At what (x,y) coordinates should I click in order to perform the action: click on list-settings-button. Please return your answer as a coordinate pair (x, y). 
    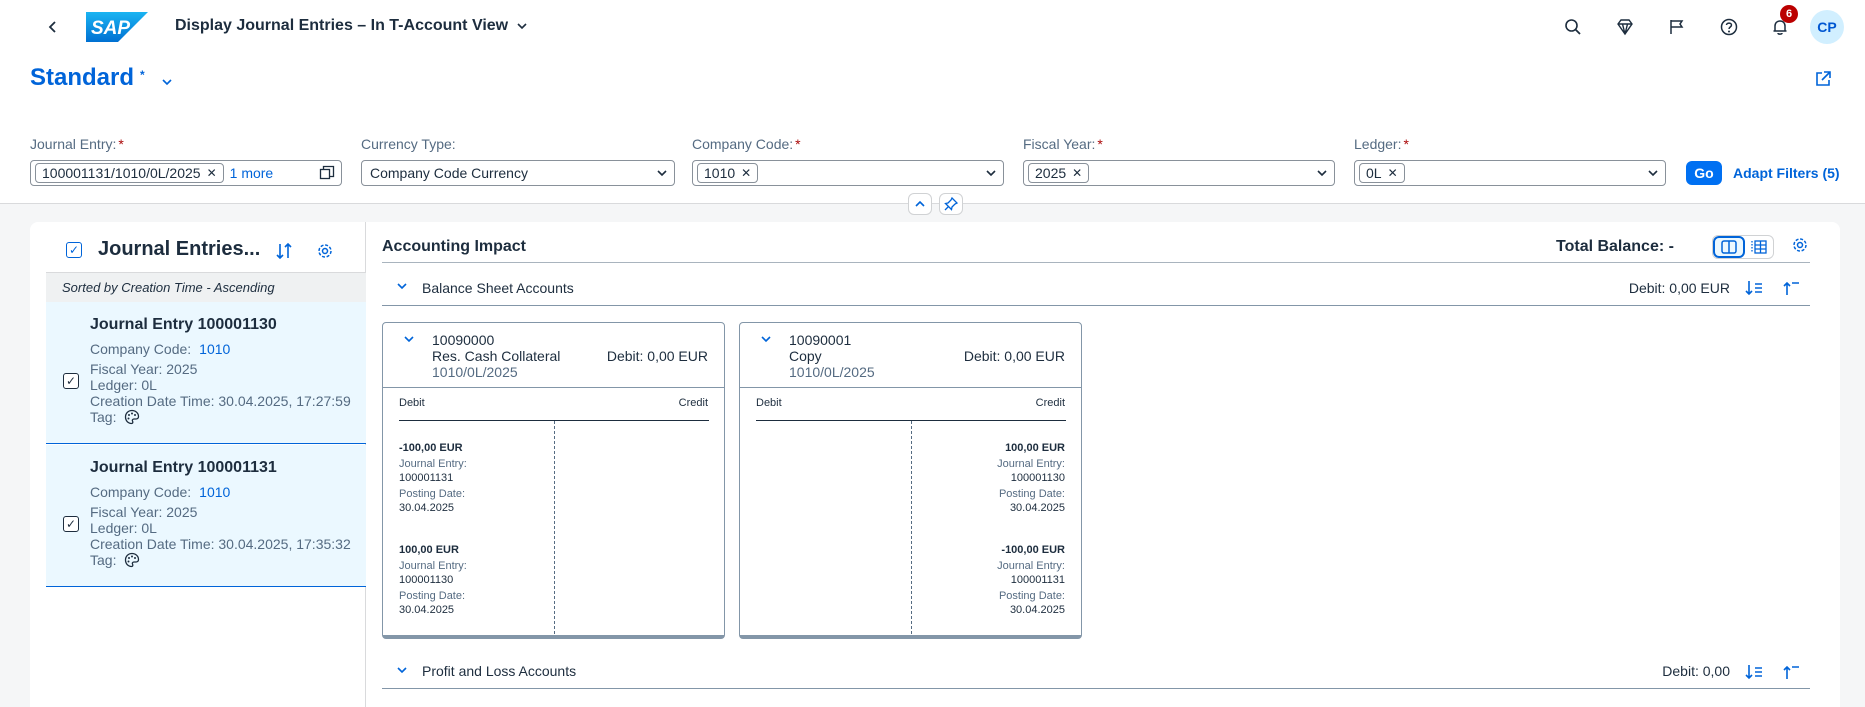
    Looking at the image, I should click on (325, 251).